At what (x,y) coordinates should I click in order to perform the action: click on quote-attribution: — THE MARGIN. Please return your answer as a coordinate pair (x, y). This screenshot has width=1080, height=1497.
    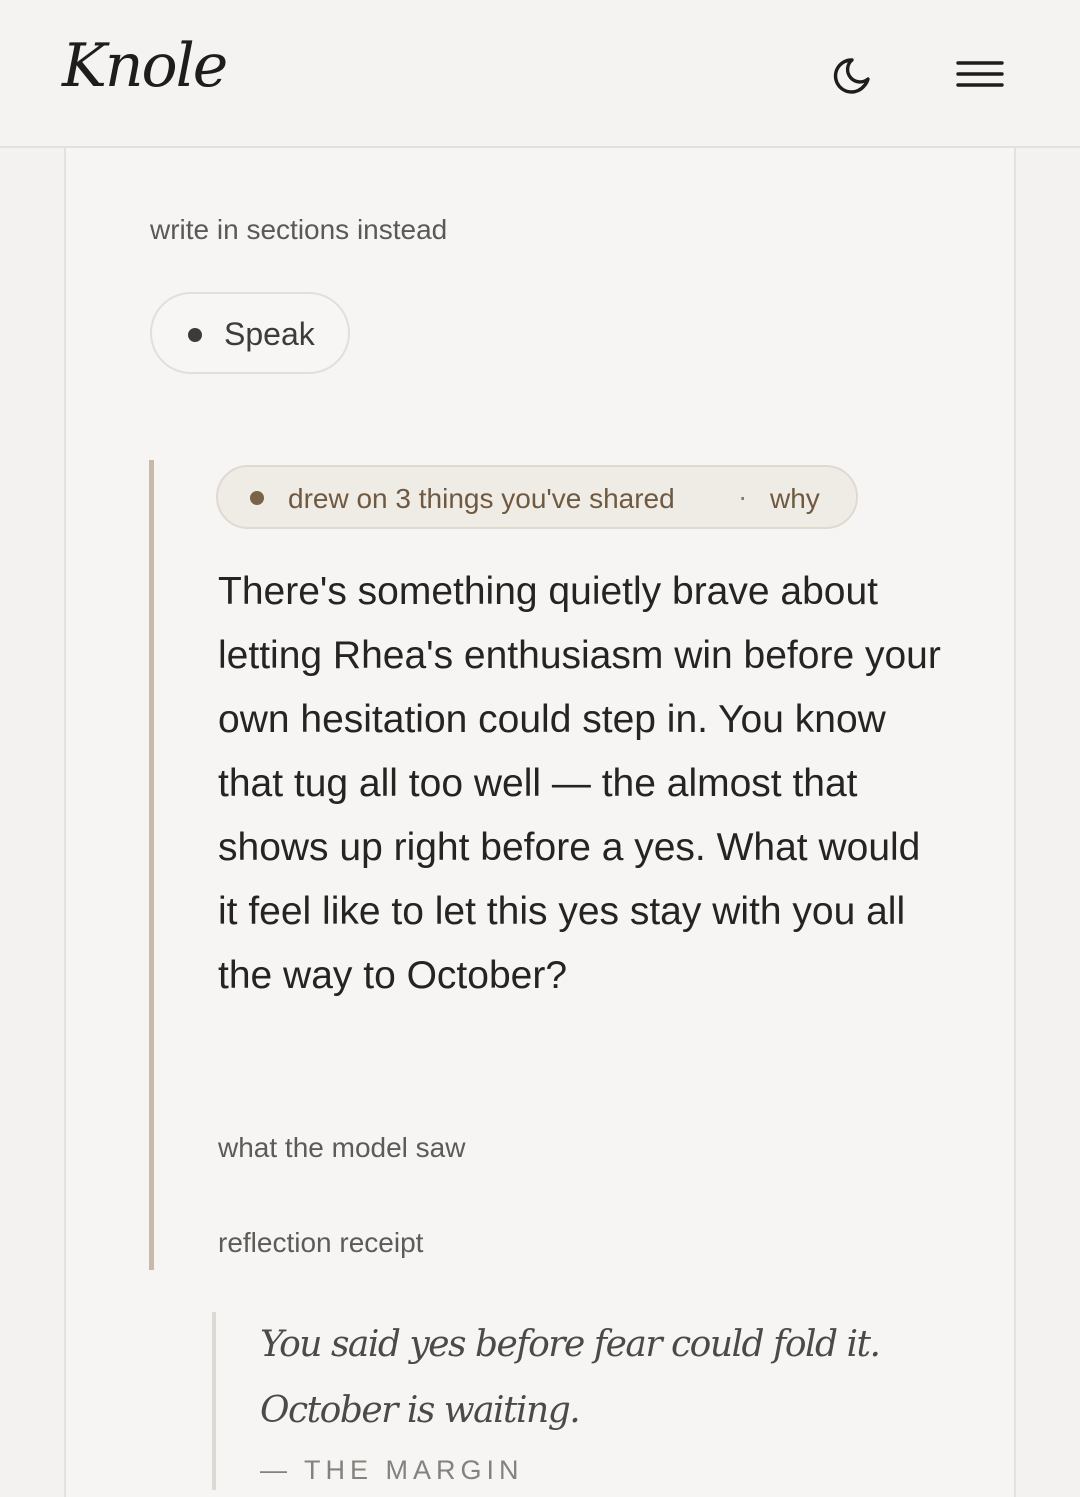
    Looking at the image, I should click on (392, 1470).